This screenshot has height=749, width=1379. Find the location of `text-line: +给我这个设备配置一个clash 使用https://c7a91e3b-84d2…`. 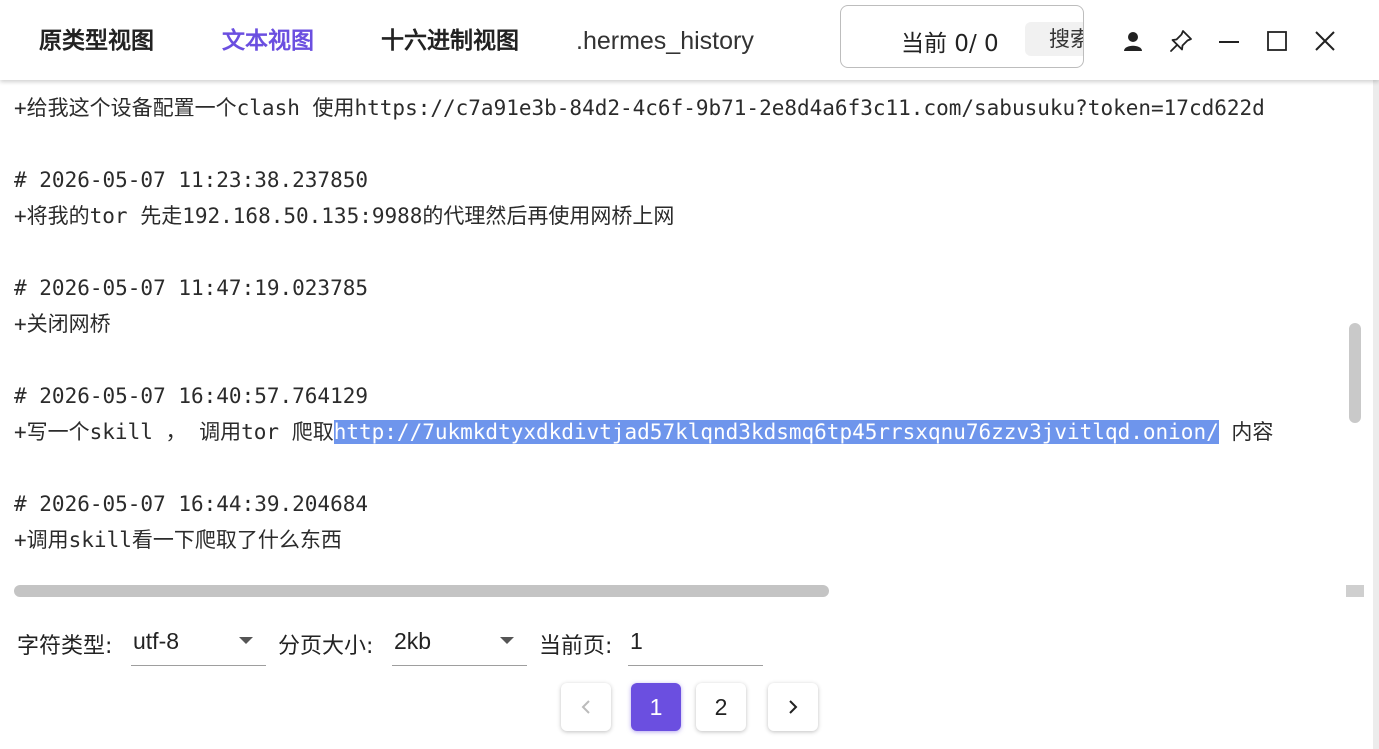

text-line: +给我这个设备配置一个clash 使用https://c7a91e3b-84d2… is located at coordinates (639, 108).